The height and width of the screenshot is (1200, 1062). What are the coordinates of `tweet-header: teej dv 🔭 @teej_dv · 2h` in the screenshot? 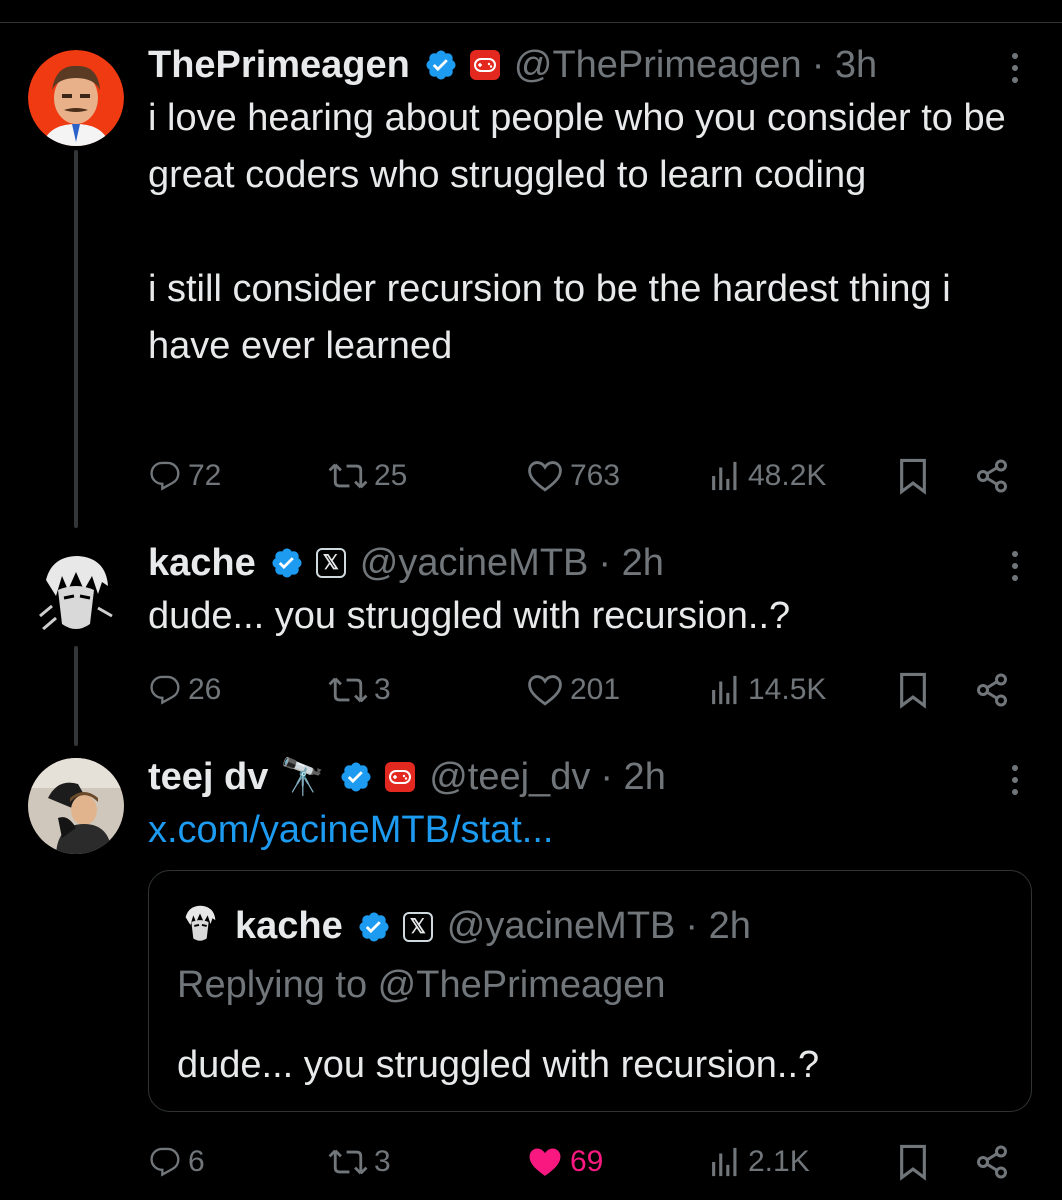 It's located at (407, 777).